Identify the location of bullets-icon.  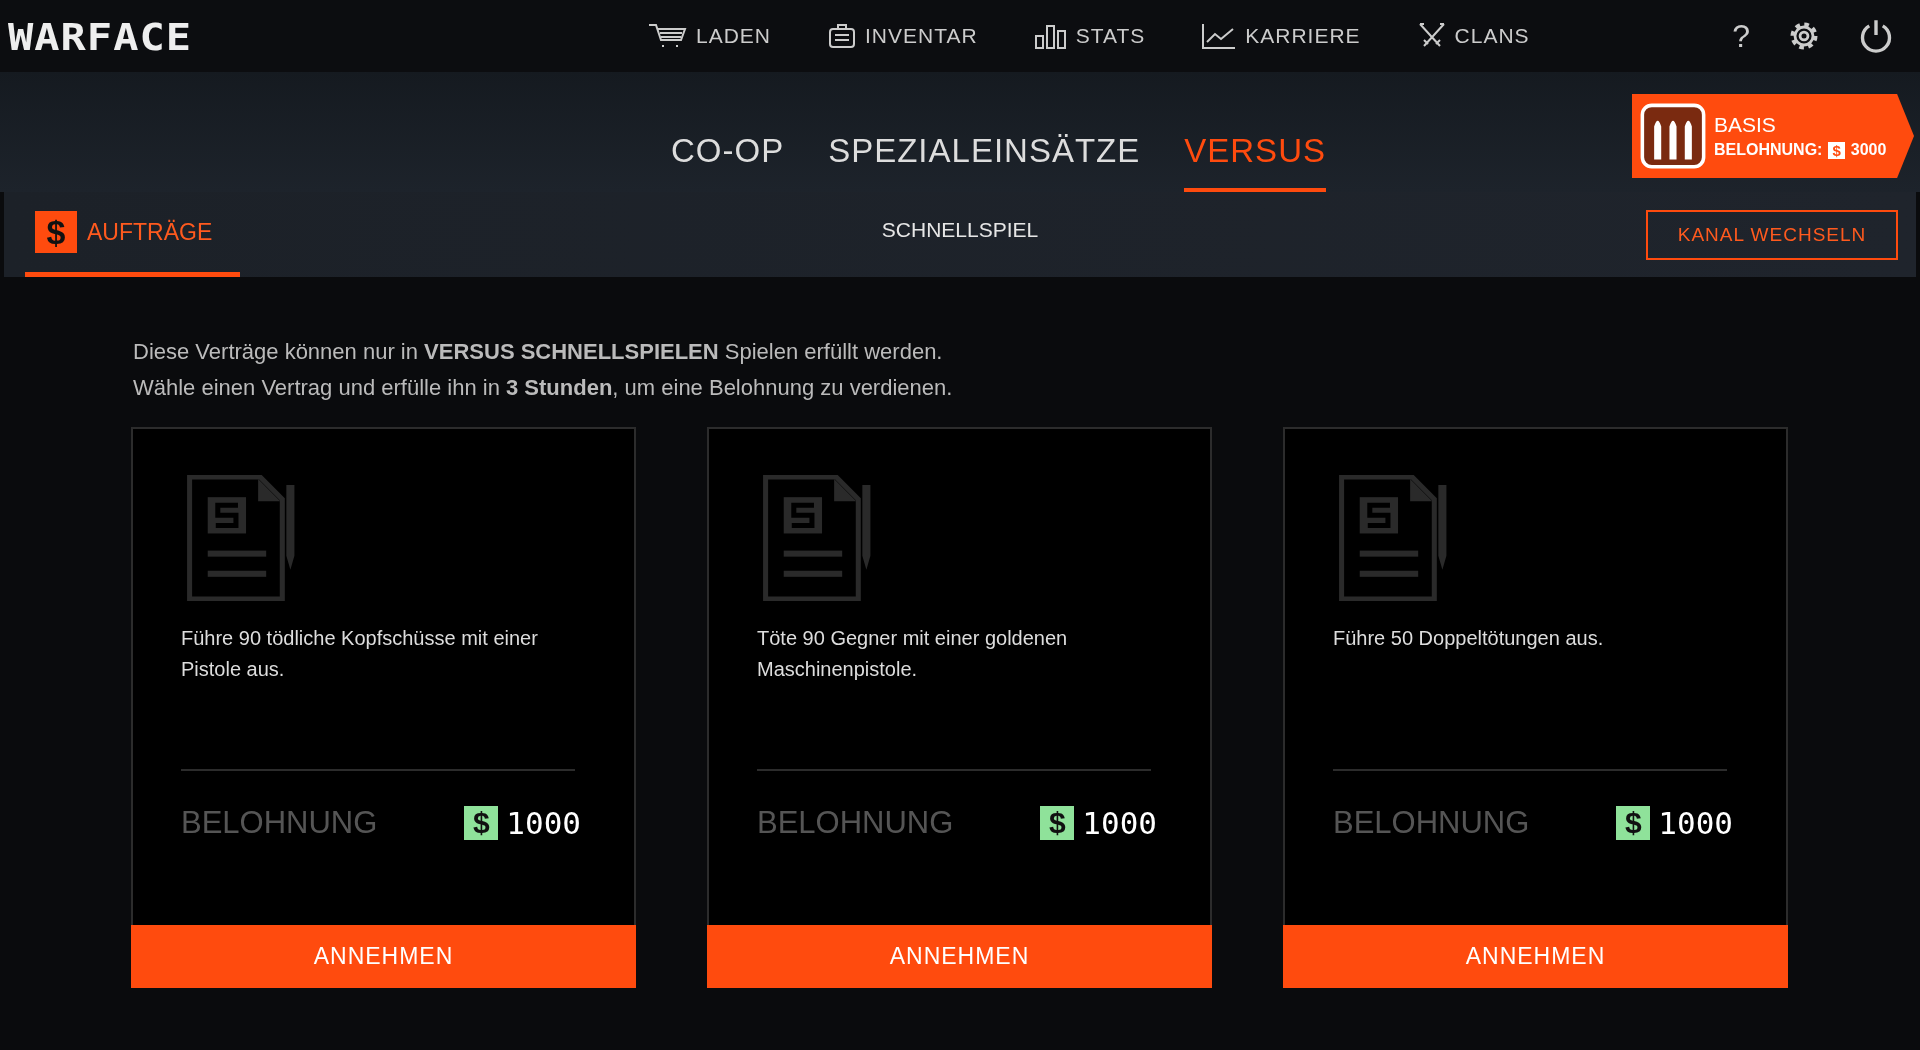
(1673, 136).